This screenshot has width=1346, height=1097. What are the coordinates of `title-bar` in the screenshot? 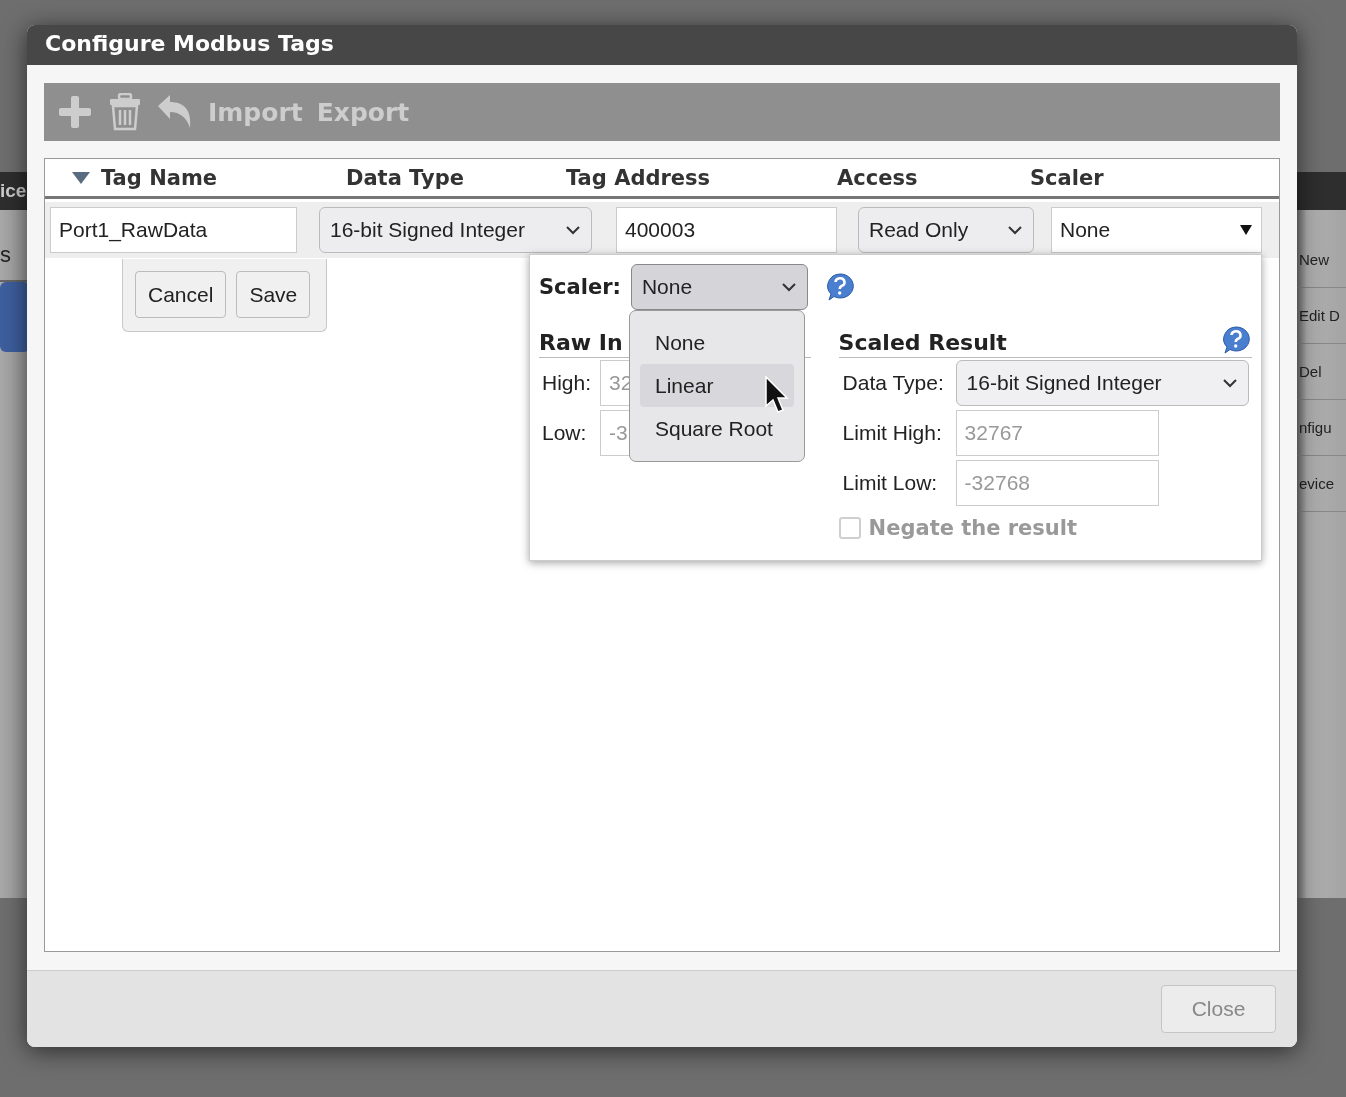 It's located at (1321, 191).